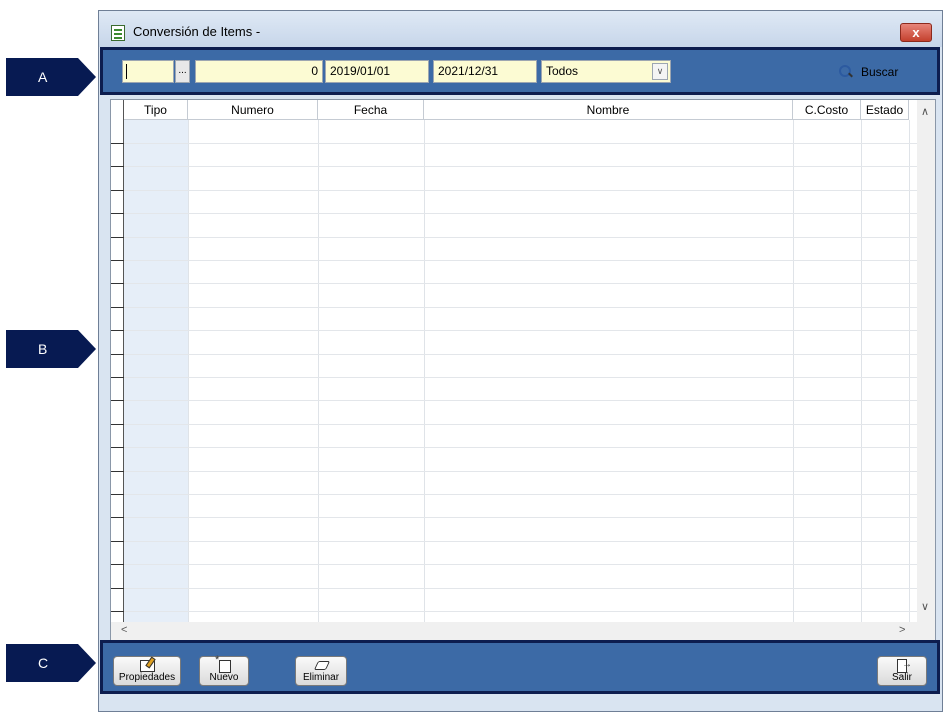 The height and width of the screenshot is (714, 951). I want to click on nuevo-label: Nuevo, so click(224, 677).